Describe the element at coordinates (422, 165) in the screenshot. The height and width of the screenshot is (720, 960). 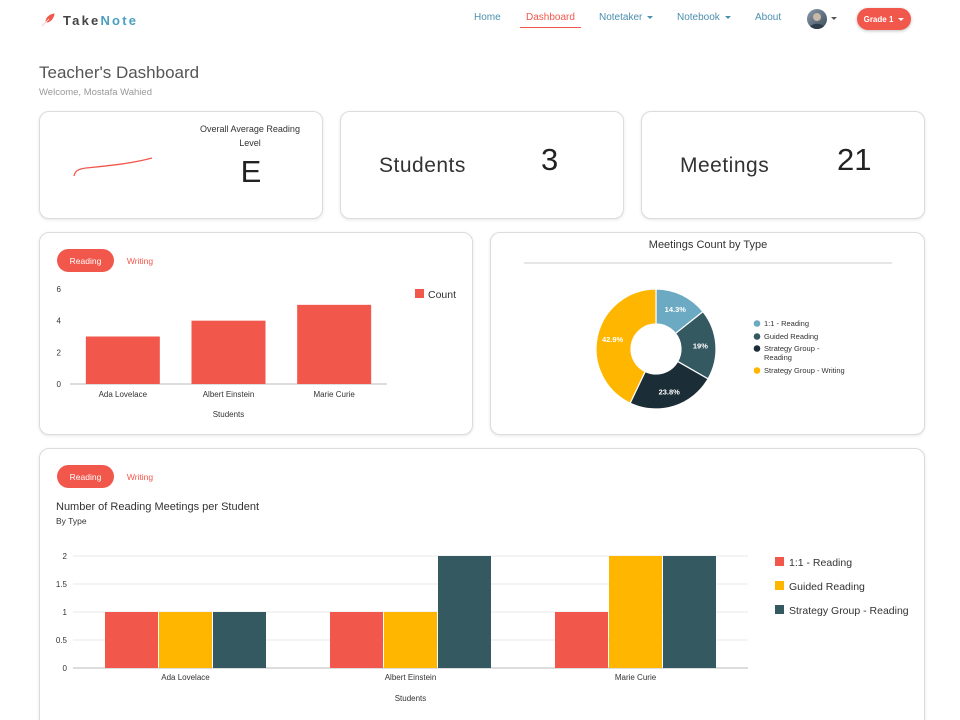
I see `students-label: Students` at that location.